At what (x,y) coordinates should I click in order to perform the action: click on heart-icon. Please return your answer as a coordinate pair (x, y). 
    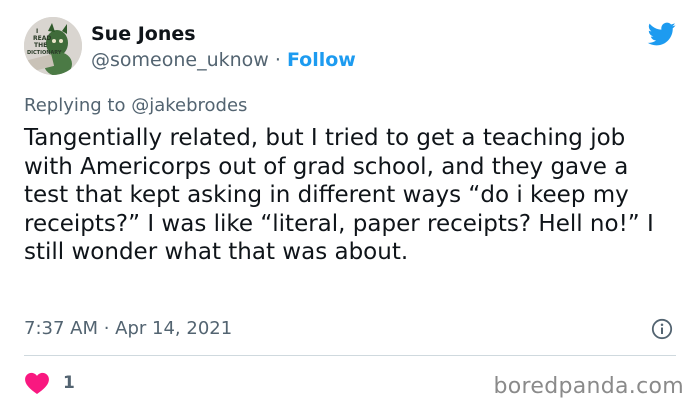
    Looking at the image, I should click on (37, 383).